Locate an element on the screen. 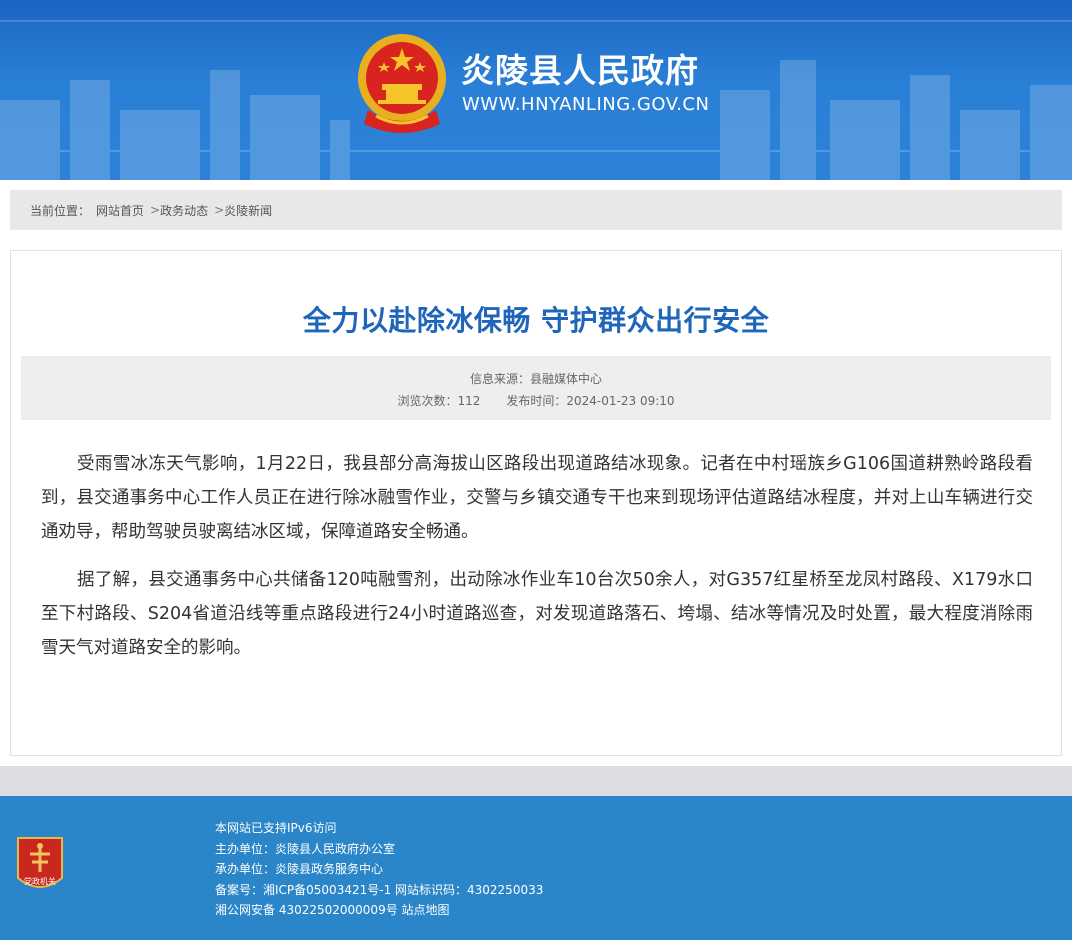 This screenshot has width=1072, height=940. breadcrumb: 当前位置： 网站首页 > 政务动态 > 炎陵新闻 is located at coordinates (536, 210).